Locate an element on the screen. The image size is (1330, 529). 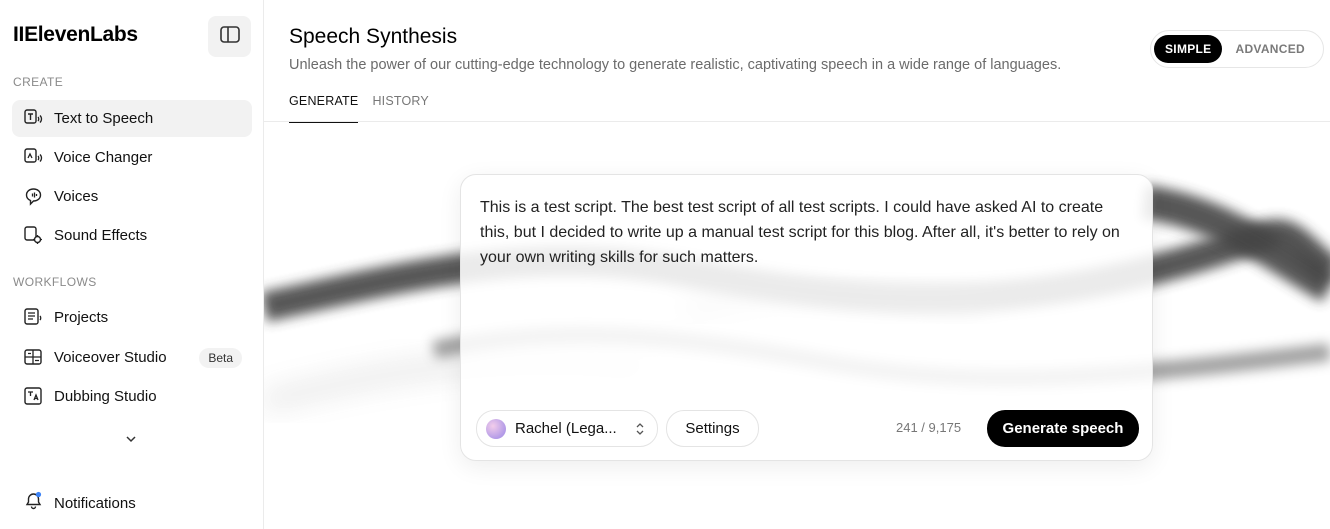
dubbing-studio-icon is located at coordinates (33, 396).